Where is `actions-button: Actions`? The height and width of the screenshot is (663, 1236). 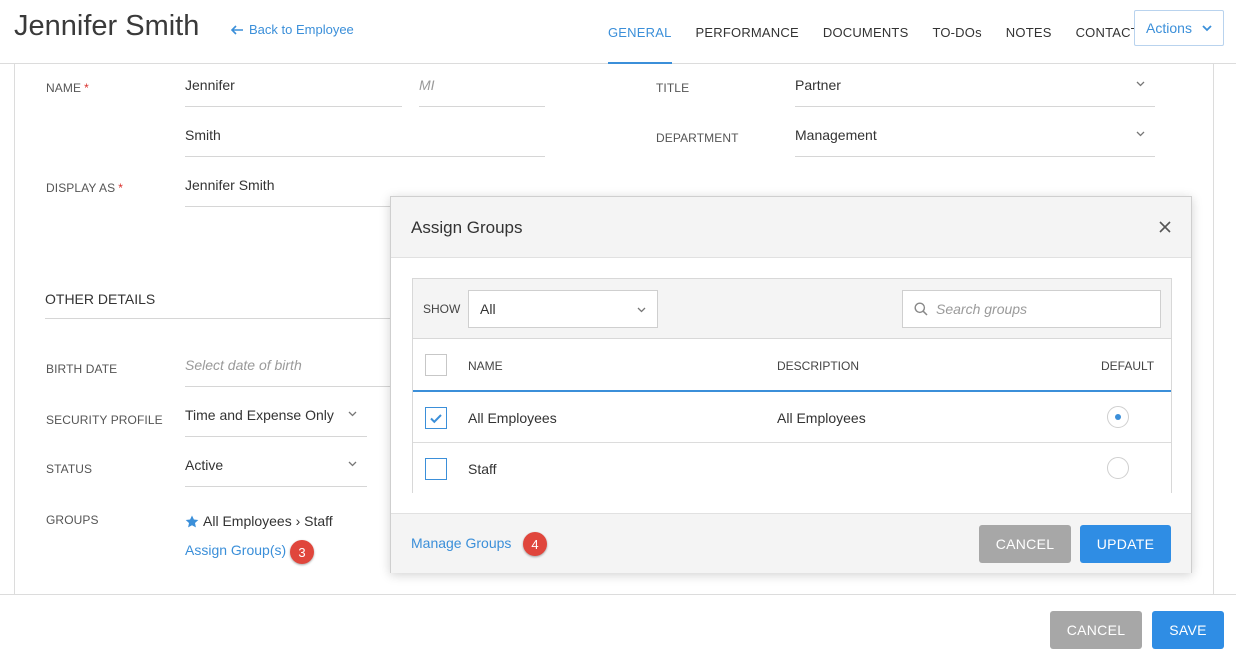
actions-button: Actions is located at coordinates (1179, 28).